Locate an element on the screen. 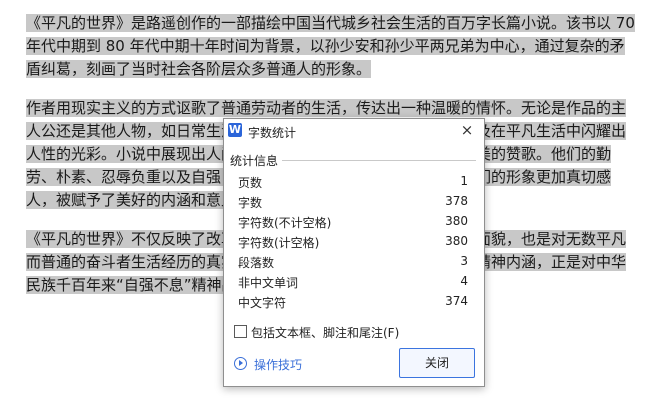 This screenshot has width=649, height=401. stat-row-paragraphs: 段落数 3 is located at coordinates (353, 262).